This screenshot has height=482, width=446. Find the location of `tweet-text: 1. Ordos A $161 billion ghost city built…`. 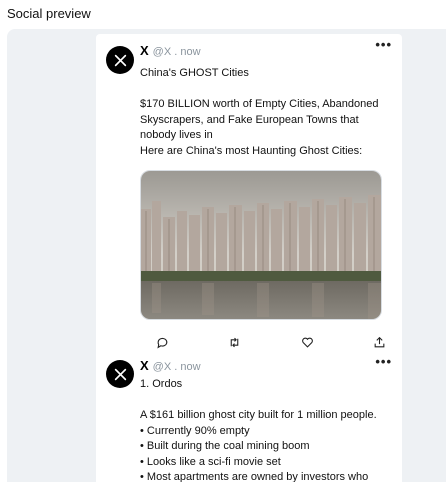

tweet-text: 1. Ordos A $161 billion ghost city built… is located at coordinates (258, 430).